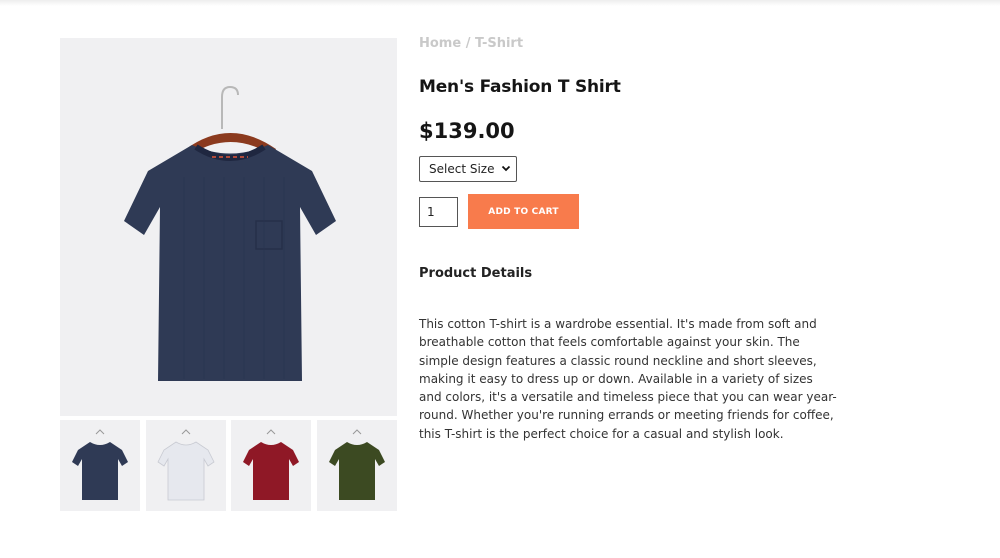 This screenshot has width=1000, height=558. I want to click on size-select: Select Size, so click(468, 169).